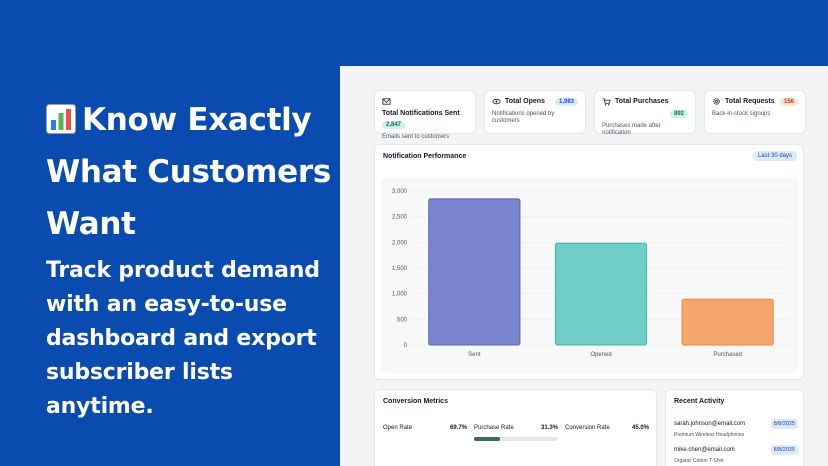  I want to click on stat-card-requests: Total Requests 156 Back-in-stock signups, so click(755, 112).